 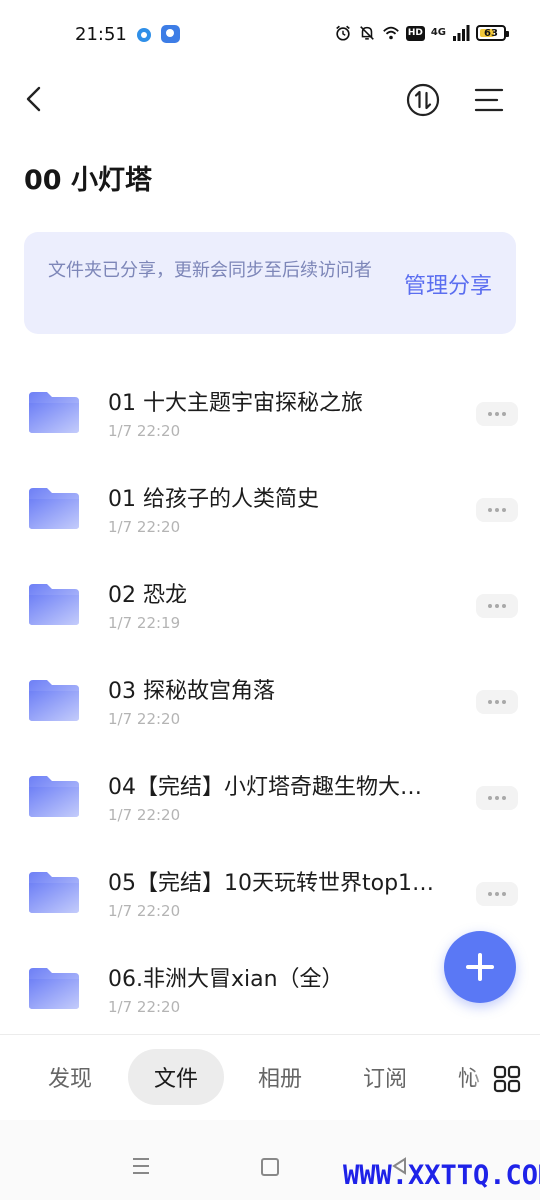 What do you see at coordinates (213, 499) in the screenshot?
I see `folder-name: 01 给孩子的人类简史` at bounding box center [213, 499].